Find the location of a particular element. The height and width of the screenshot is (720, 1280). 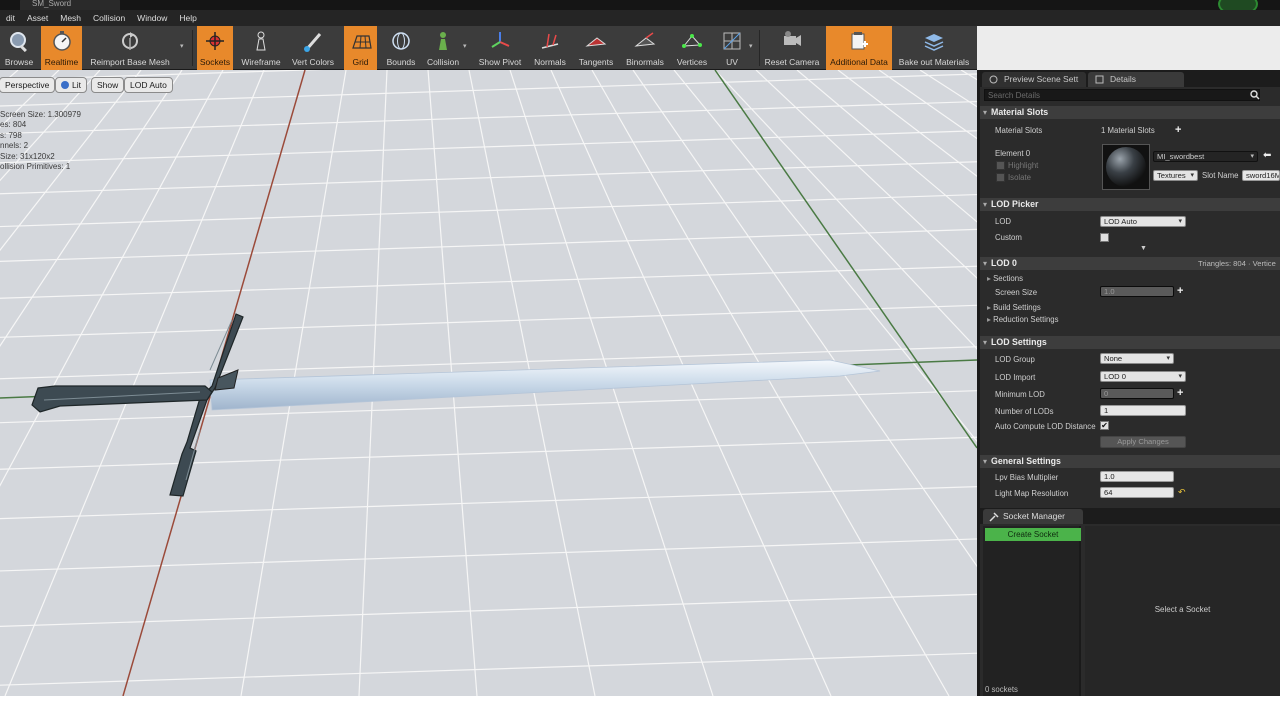

uv-button: UV is located at coordinates (732, 48).